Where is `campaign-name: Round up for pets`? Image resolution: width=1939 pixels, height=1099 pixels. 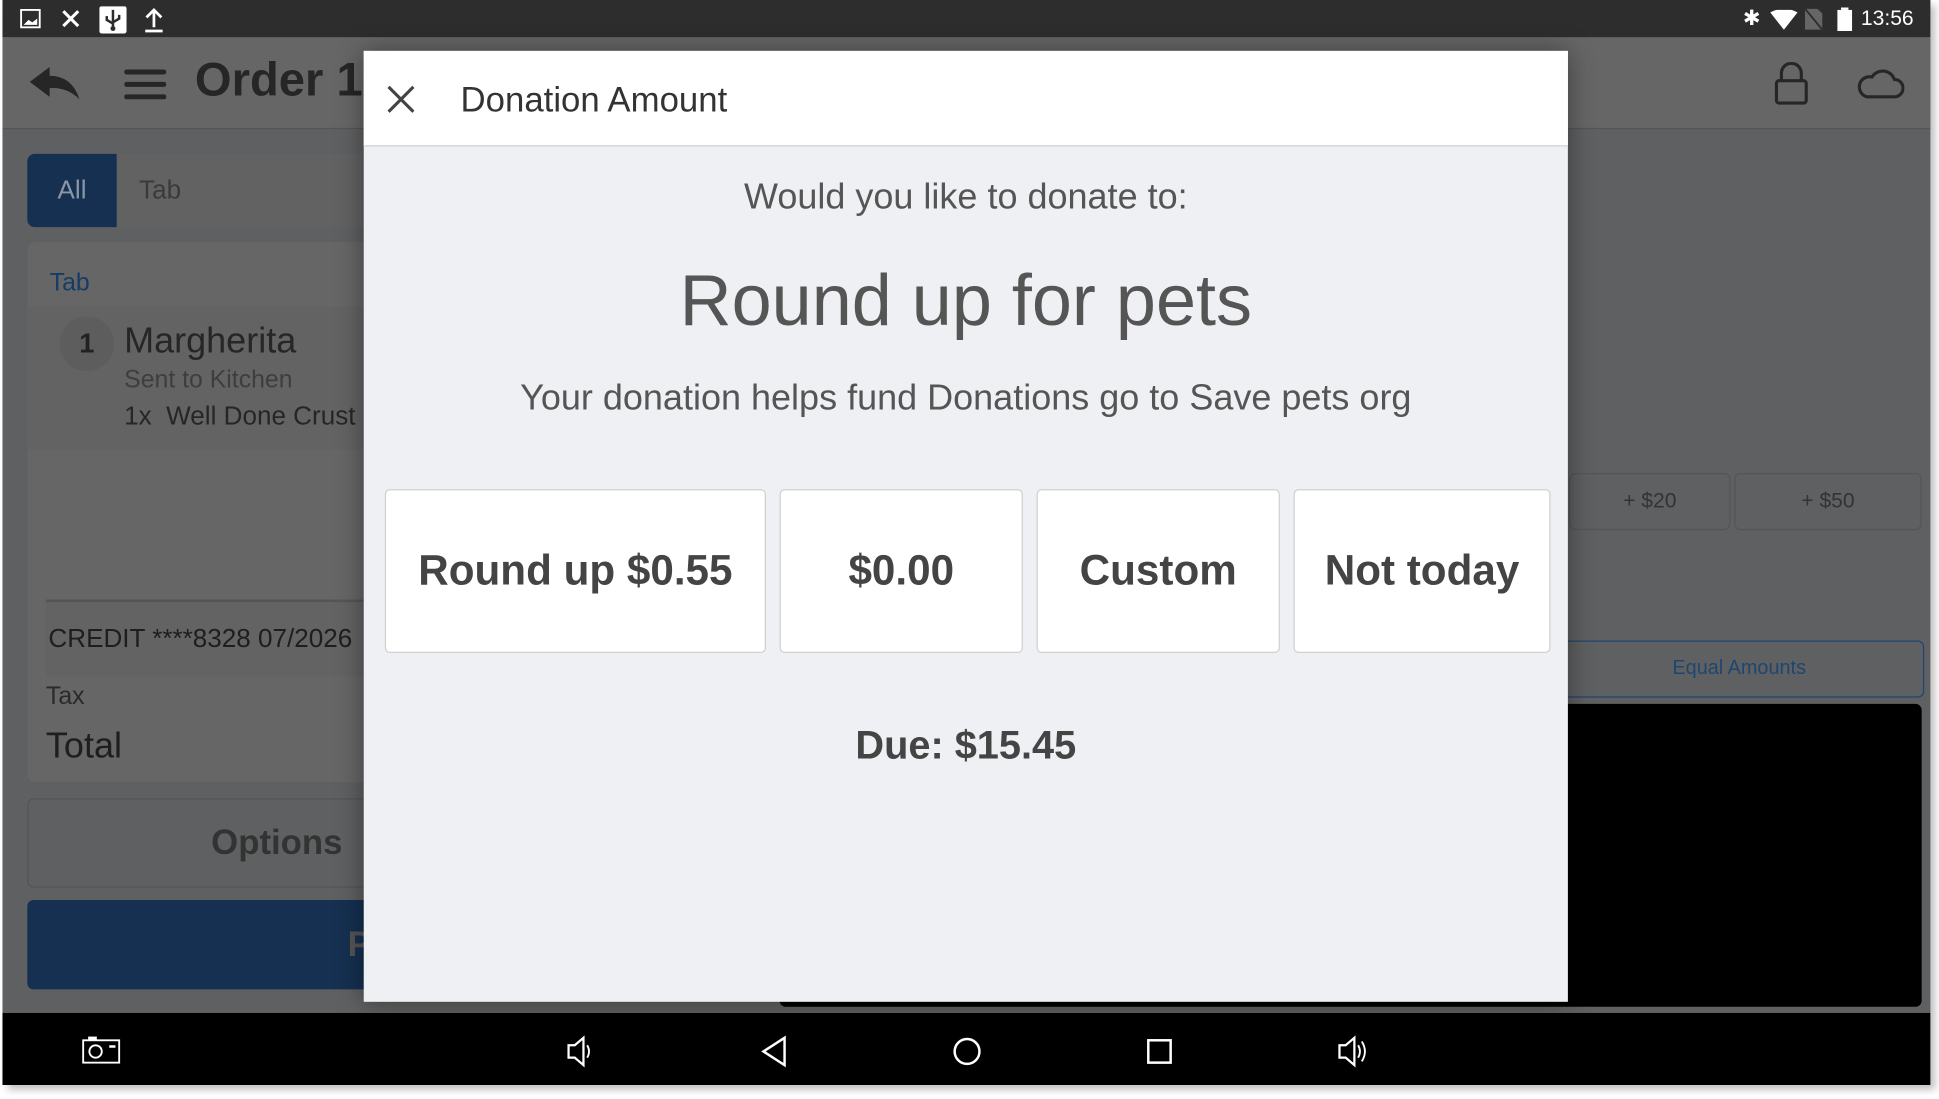 campaign-name: Round up for pets is located at coordinates (966, 301).